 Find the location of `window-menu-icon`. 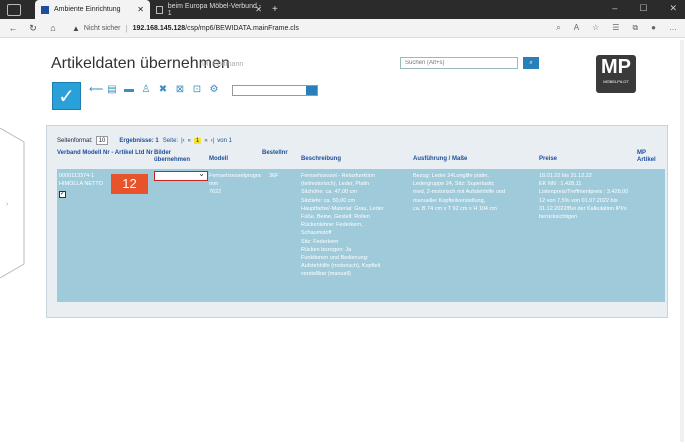

window-menu-icon is located at coordinates (14, 9).